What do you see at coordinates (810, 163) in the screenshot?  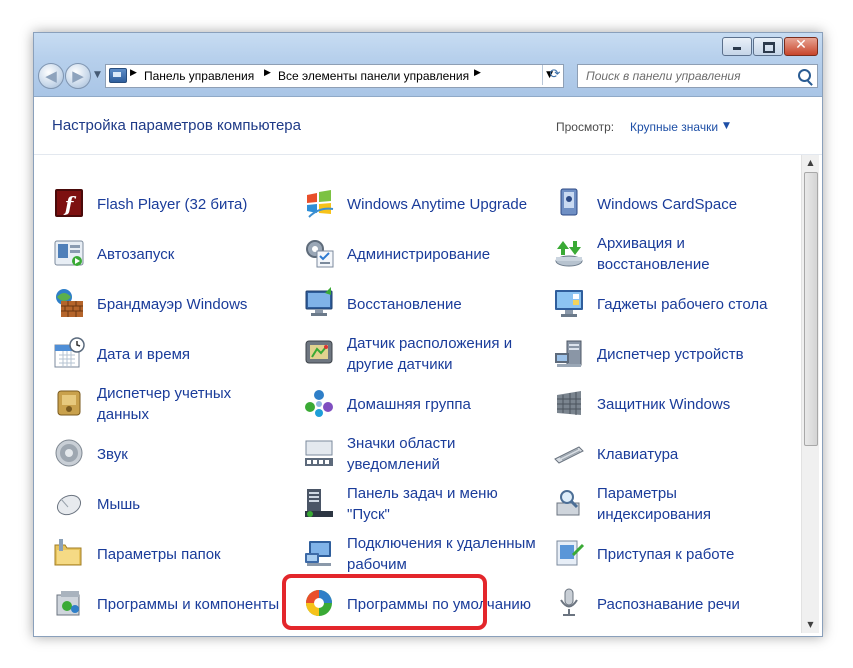 I see `scroll-up-icon: ▲` at bounding box center [810, 163].